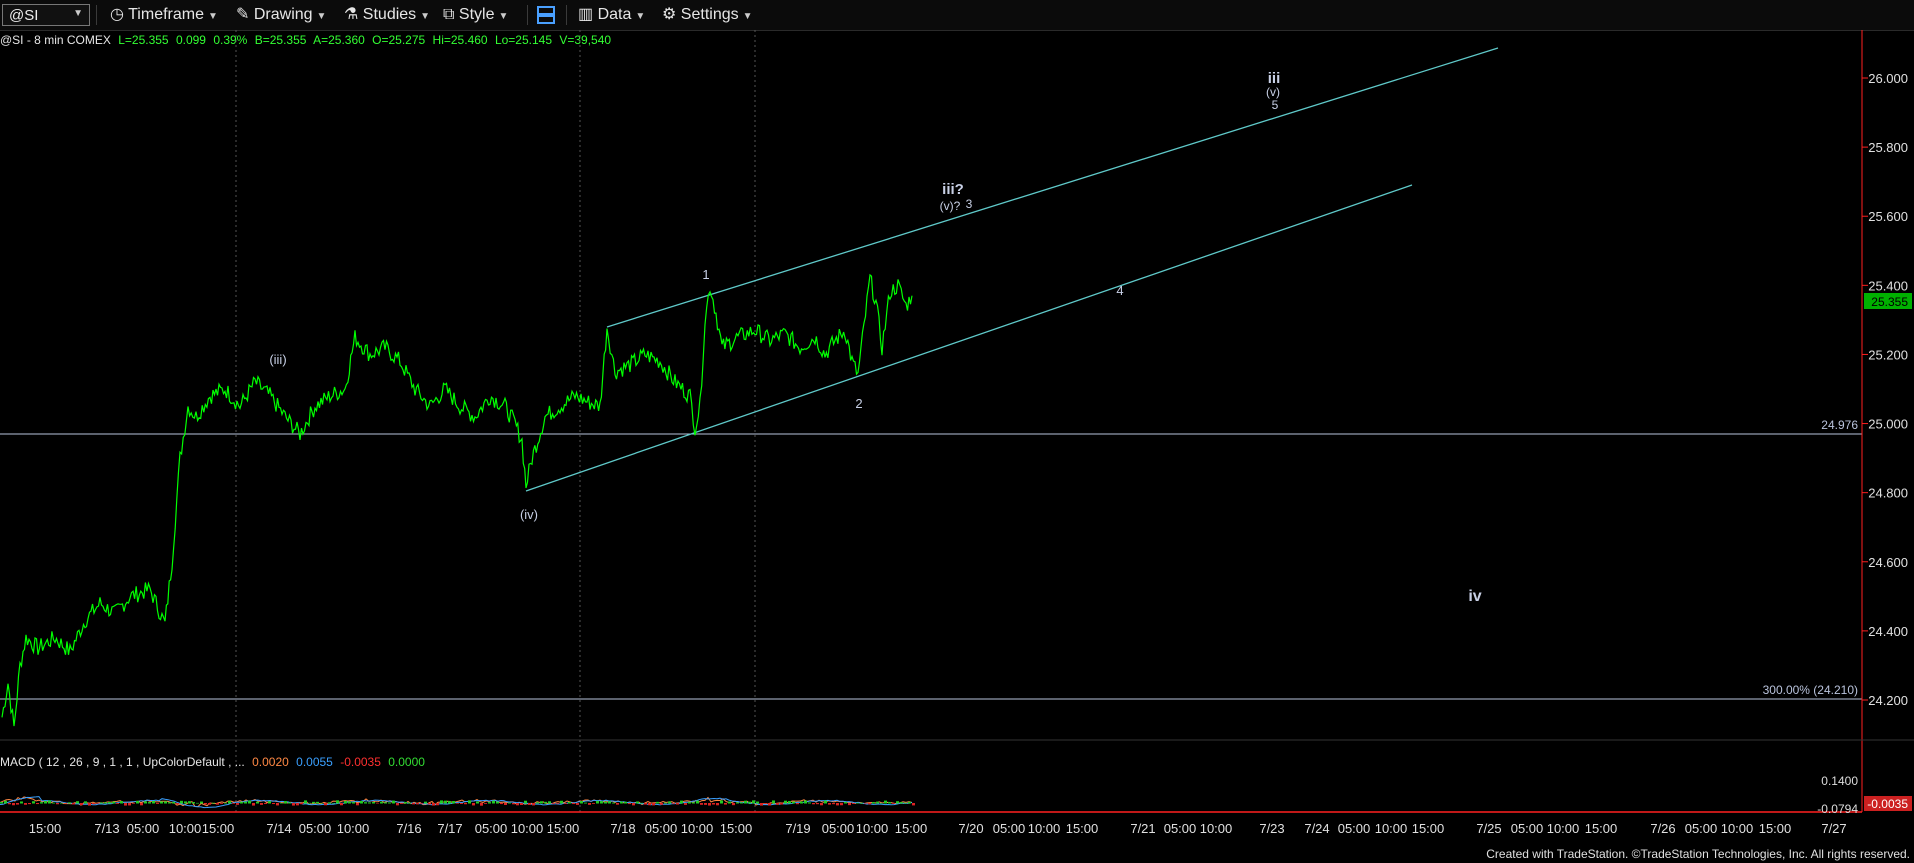  What do you see at coordinates (408, 828) in the screenshot?
I see `time-tick-label: 7/16` at bounding box center [408, 828].